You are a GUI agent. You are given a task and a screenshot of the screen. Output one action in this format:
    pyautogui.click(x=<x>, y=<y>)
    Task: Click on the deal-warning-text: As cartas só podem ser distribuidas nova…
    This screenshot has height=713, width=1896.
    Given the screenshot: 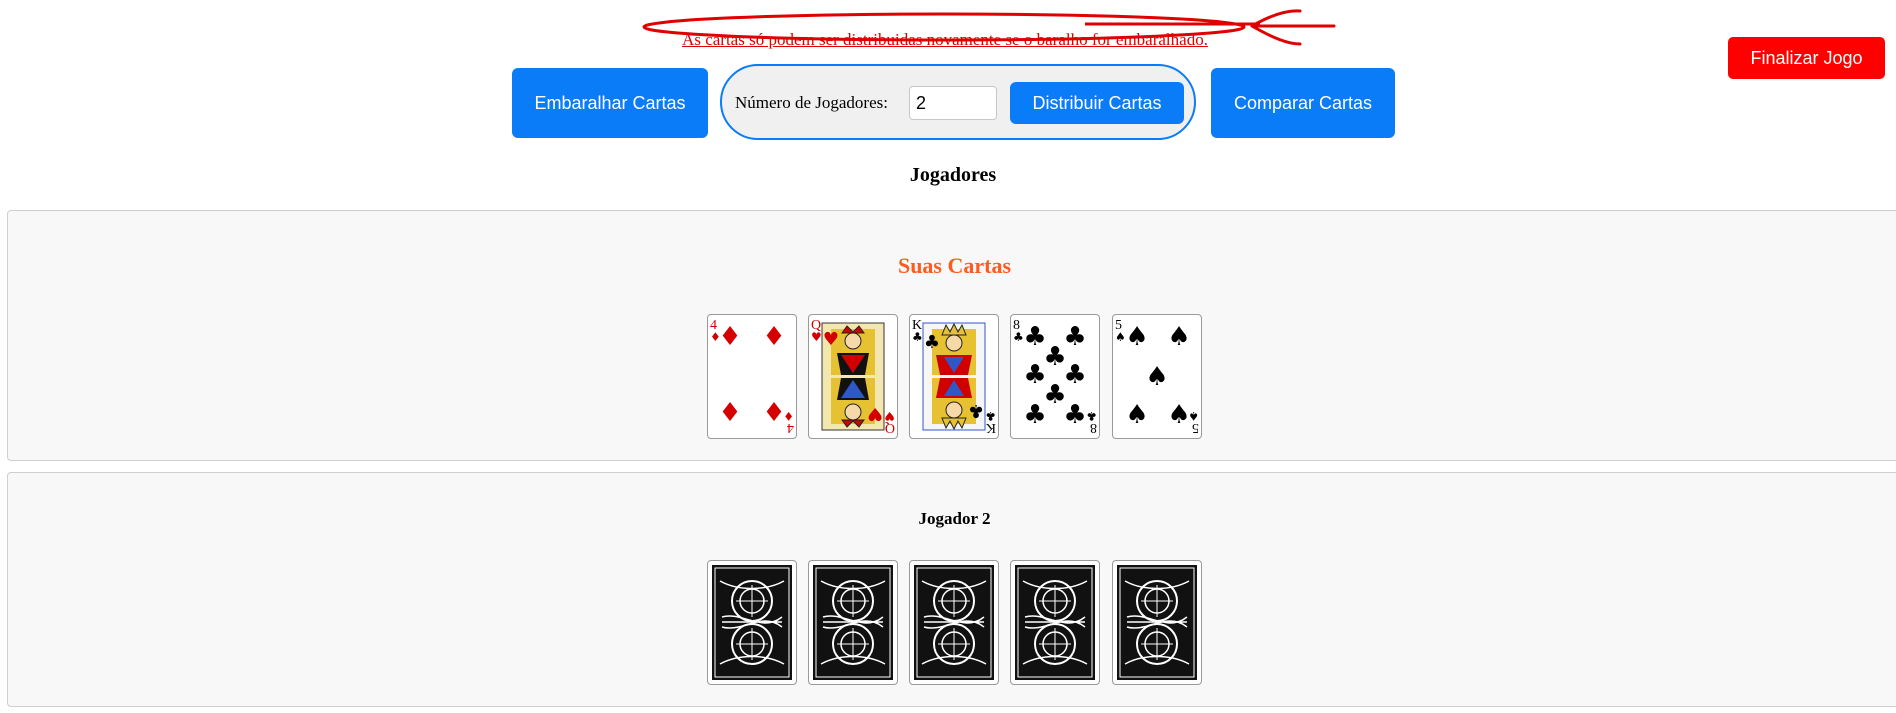 What is the action you would take?
    pyautogui.click(x=945, y=39)
    